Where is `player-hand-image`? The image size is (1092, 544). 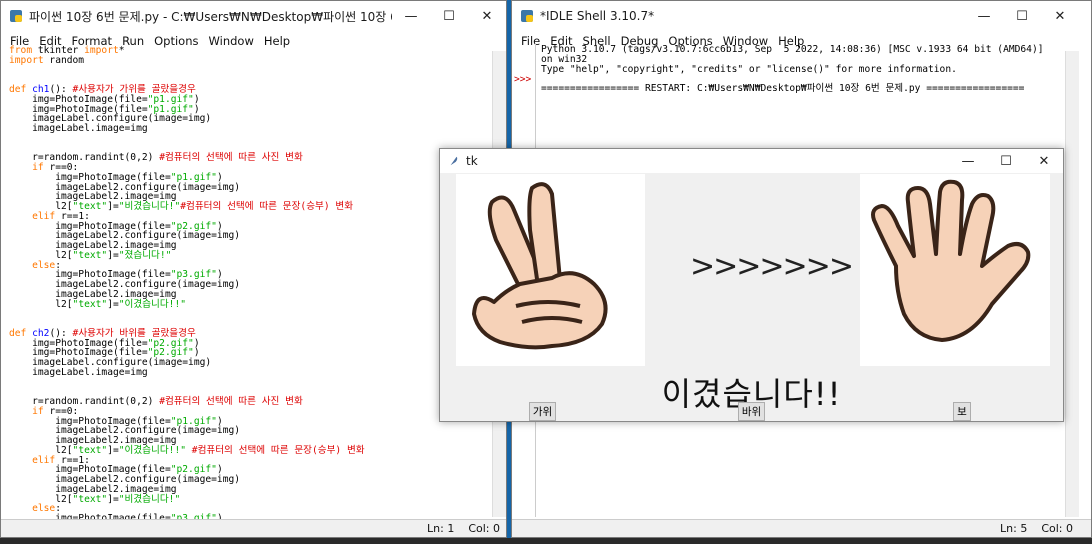
player-hand-image is located at coordinates (550, 270).